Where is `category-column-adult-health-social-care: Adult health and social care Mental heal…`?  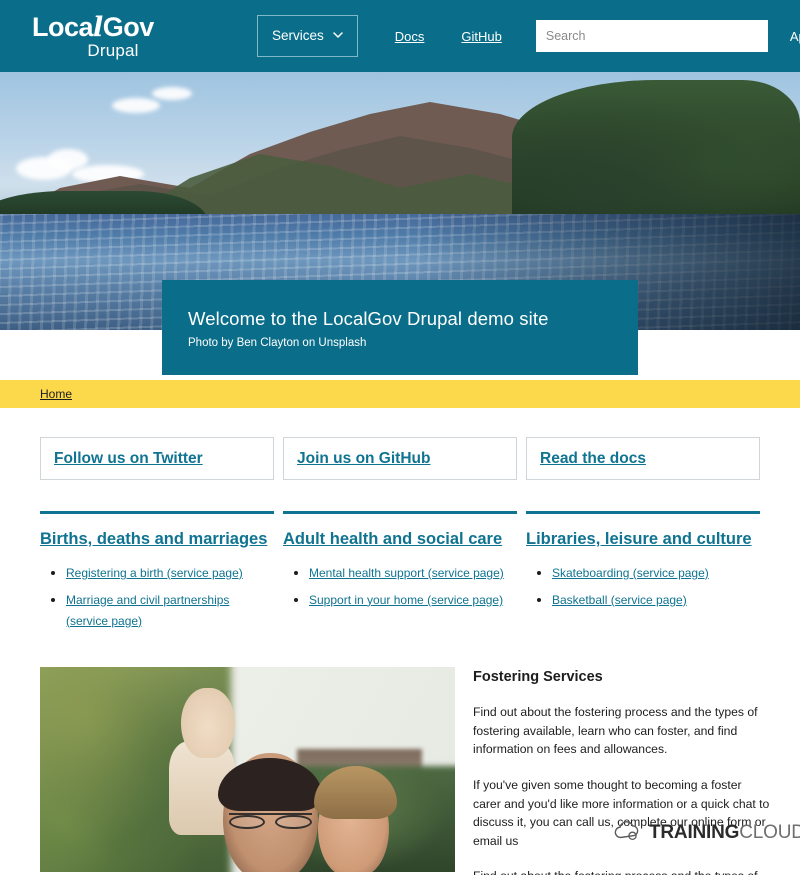 category-column-adult-health-social-care: Adult health and social care Mental heal… is located at coordinates (400, 574).